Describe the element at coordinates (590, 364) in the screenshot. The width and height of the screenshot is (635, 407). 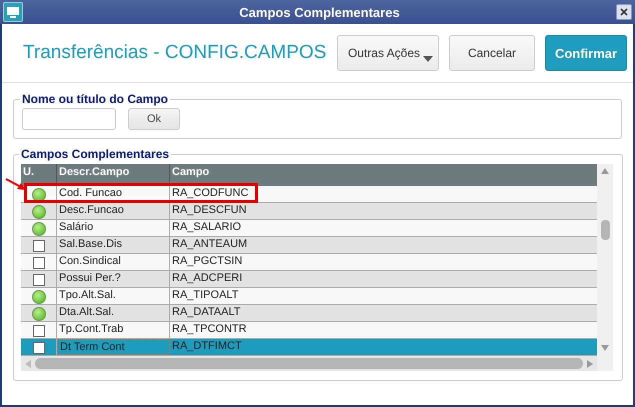
I see `scroll-right-icon` at that location.